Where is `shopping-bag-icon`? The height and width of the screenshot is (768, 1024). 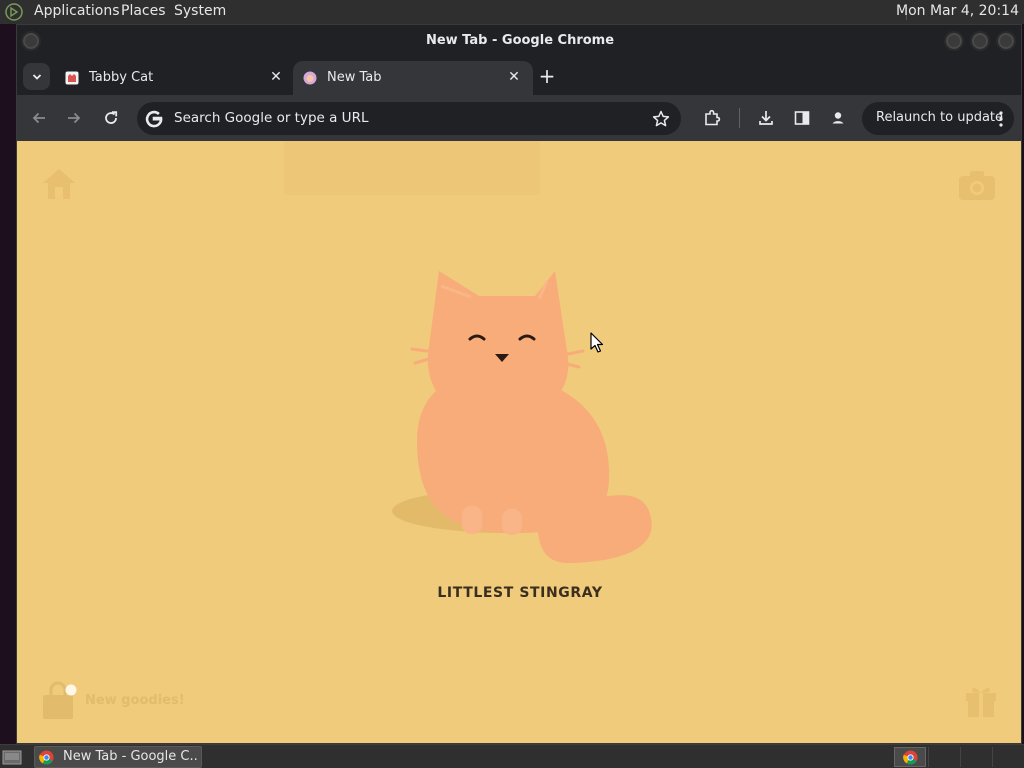
shopping-bag-icon is located at coordinates (60, 700).